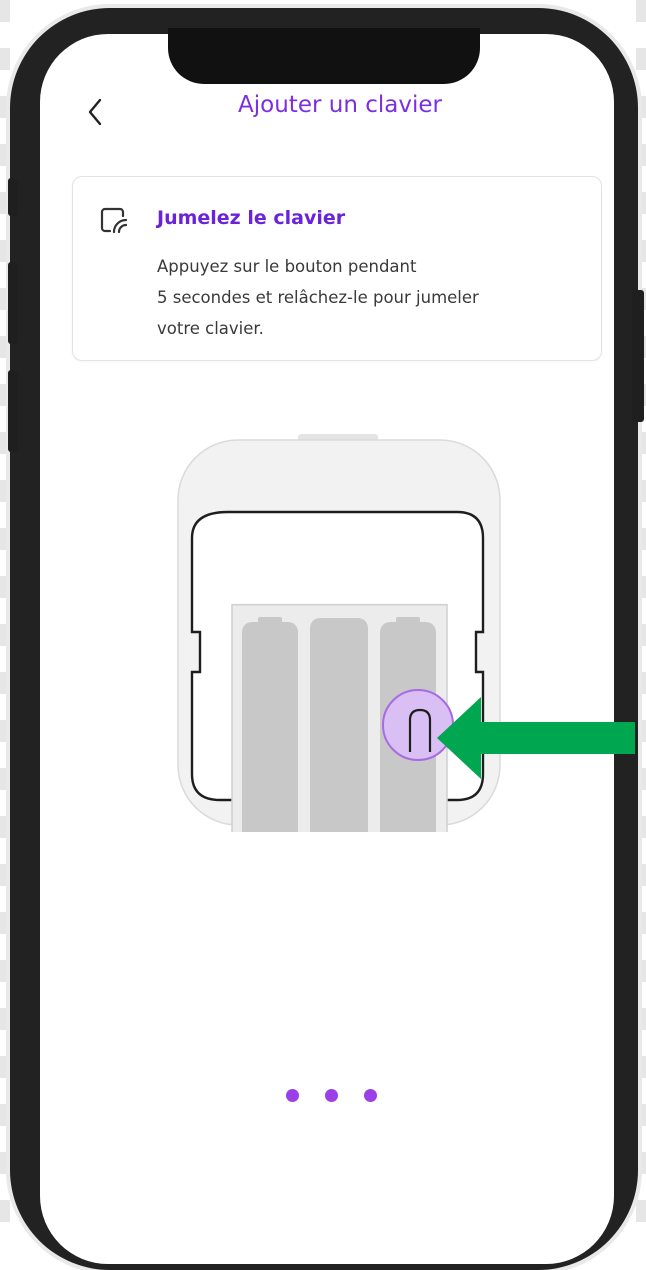 The height and width of the screenshot is (1270, 646). I want to click on arrow-left-icon, so click(536, 738).